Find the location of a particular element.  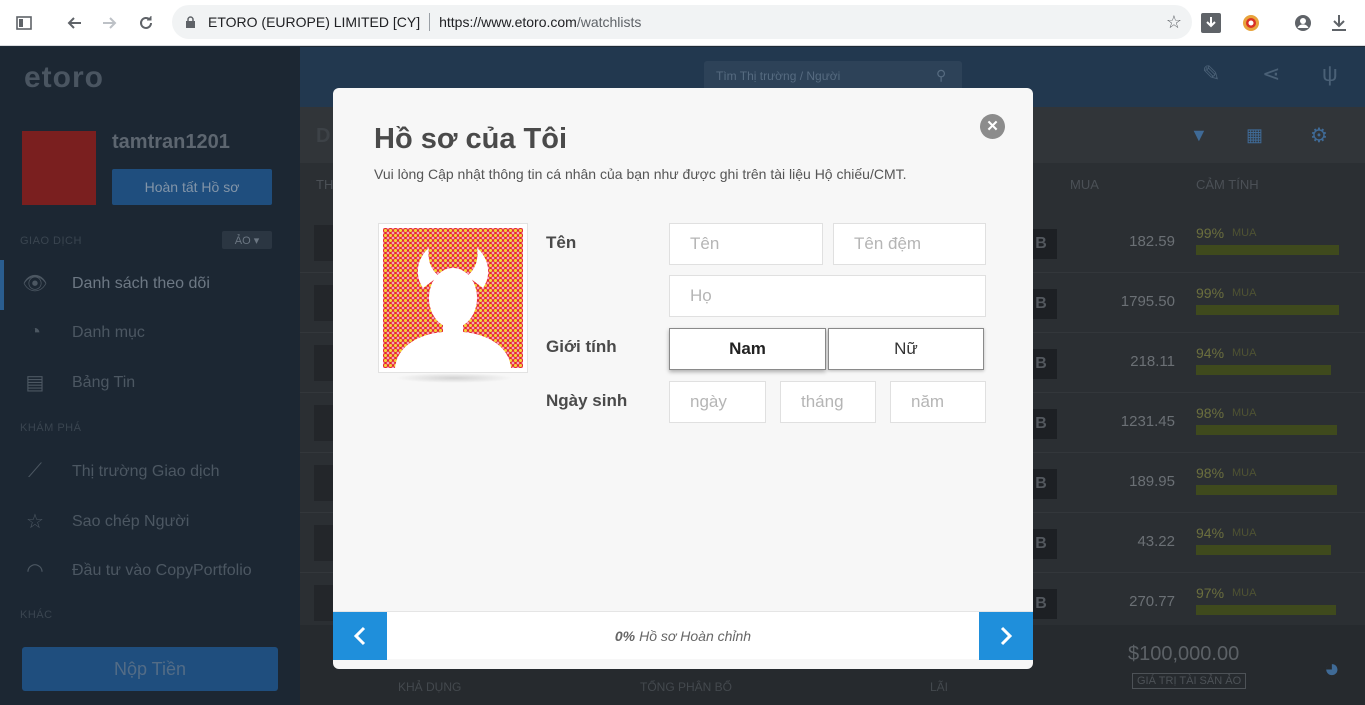

sentiment-percent: 98% is located at coordinates (1210, 473).